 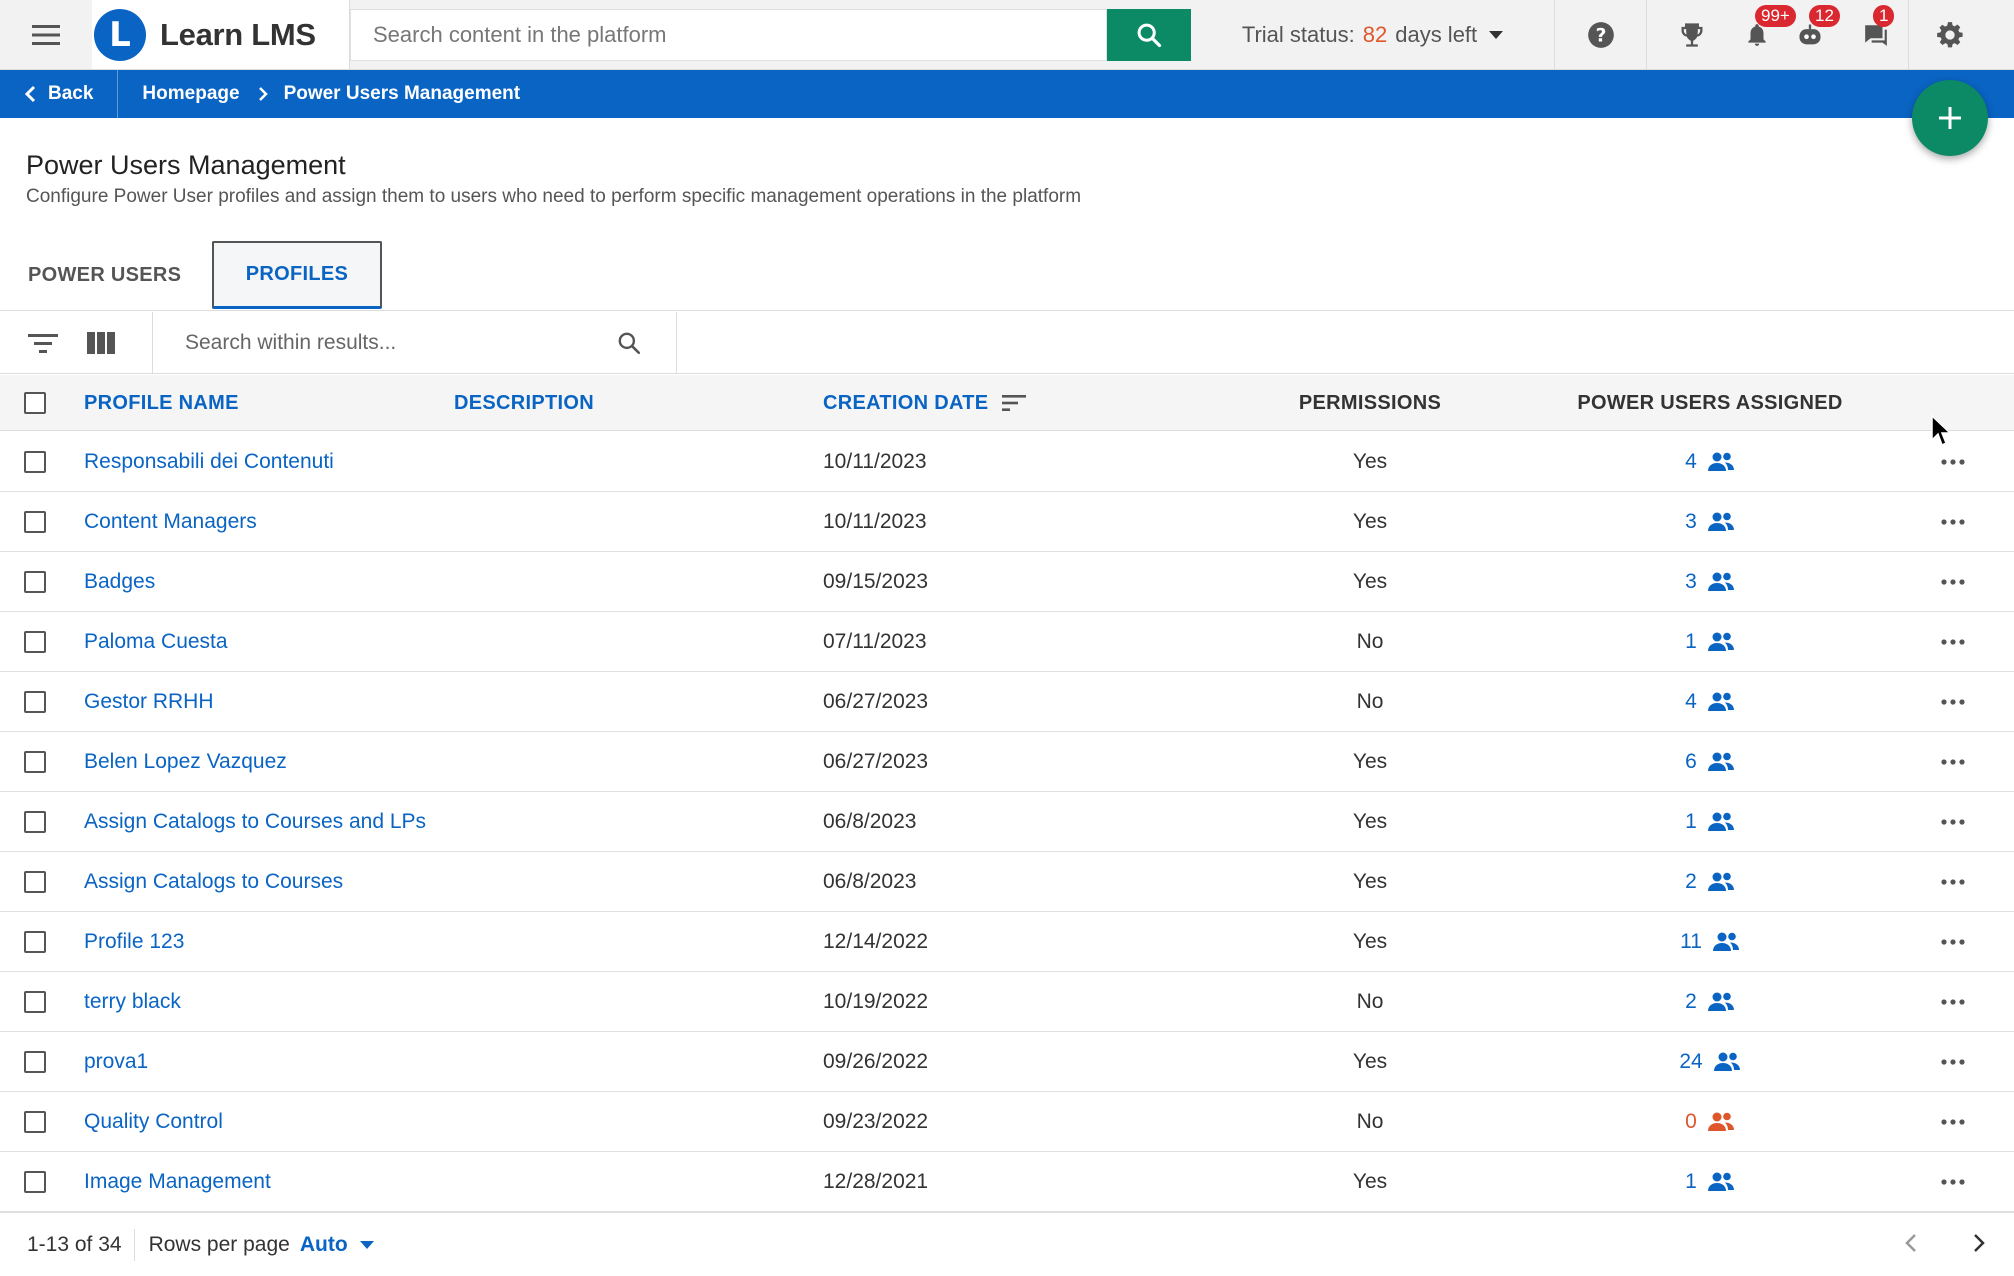 What do you see at coordinates (1149, 34) in the screenshot?
I see `global-search-button` at bounding box center [1149, 34].